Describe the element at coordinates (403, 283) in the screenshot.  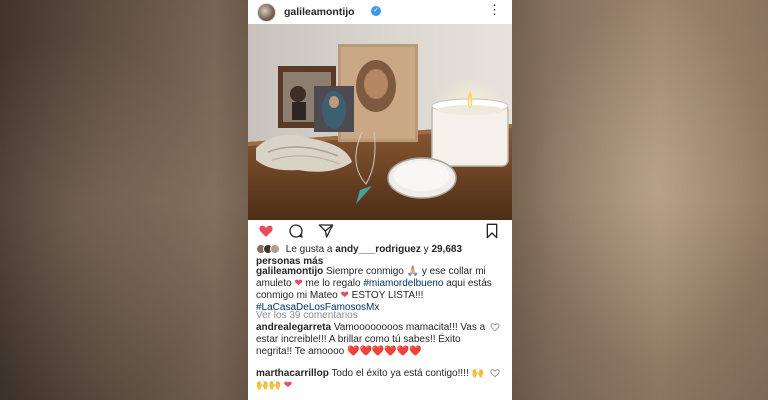
I see `hashtag-link: #miamordelbueno` at that location.